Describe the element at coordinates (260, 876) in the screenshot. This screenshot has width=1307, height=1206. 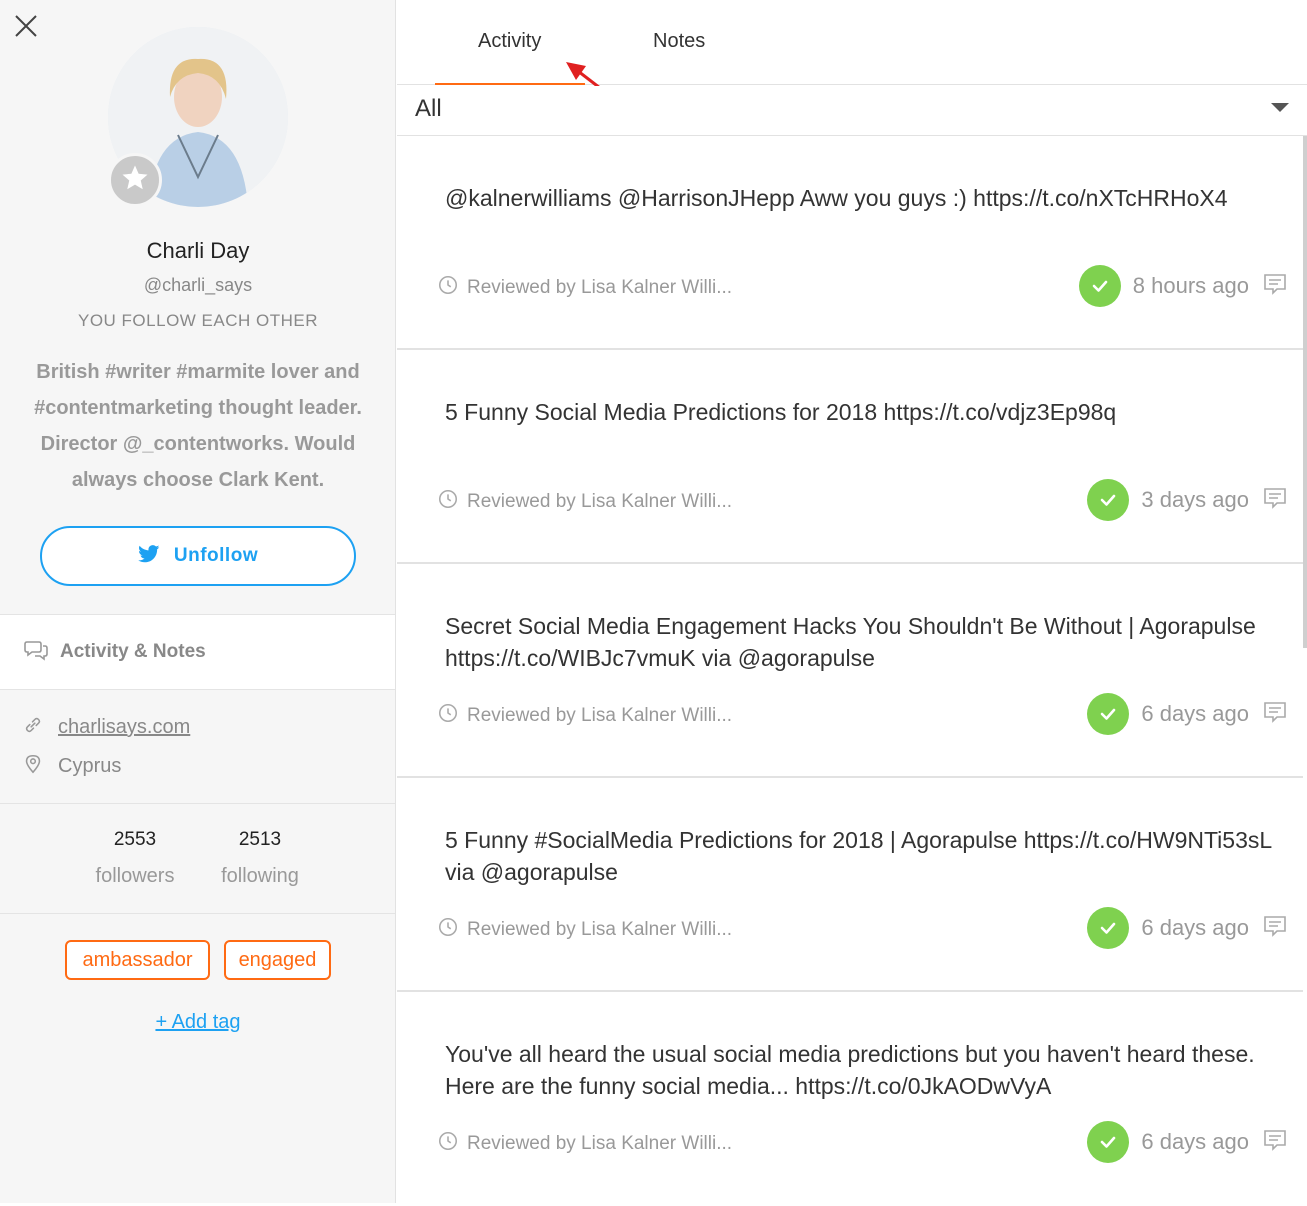
I see `following-label: following` at that location.